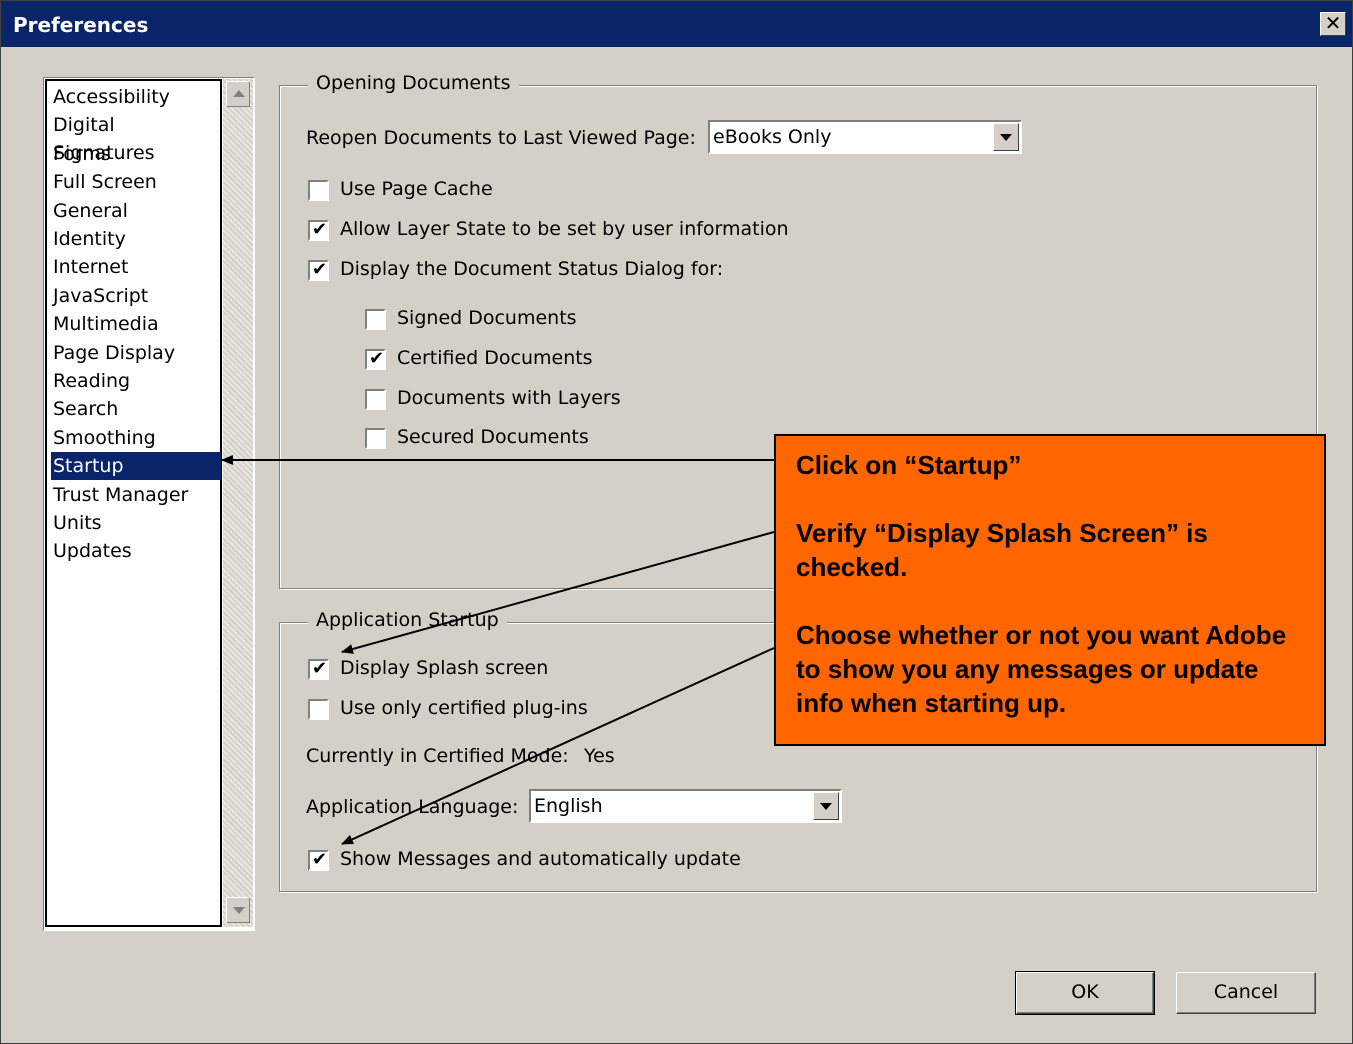  What do you see at coordinates (136, 324) in the screenshot?
I see `sidebar-item-multimedia: Multimedia` at bounding box center [136, 324].